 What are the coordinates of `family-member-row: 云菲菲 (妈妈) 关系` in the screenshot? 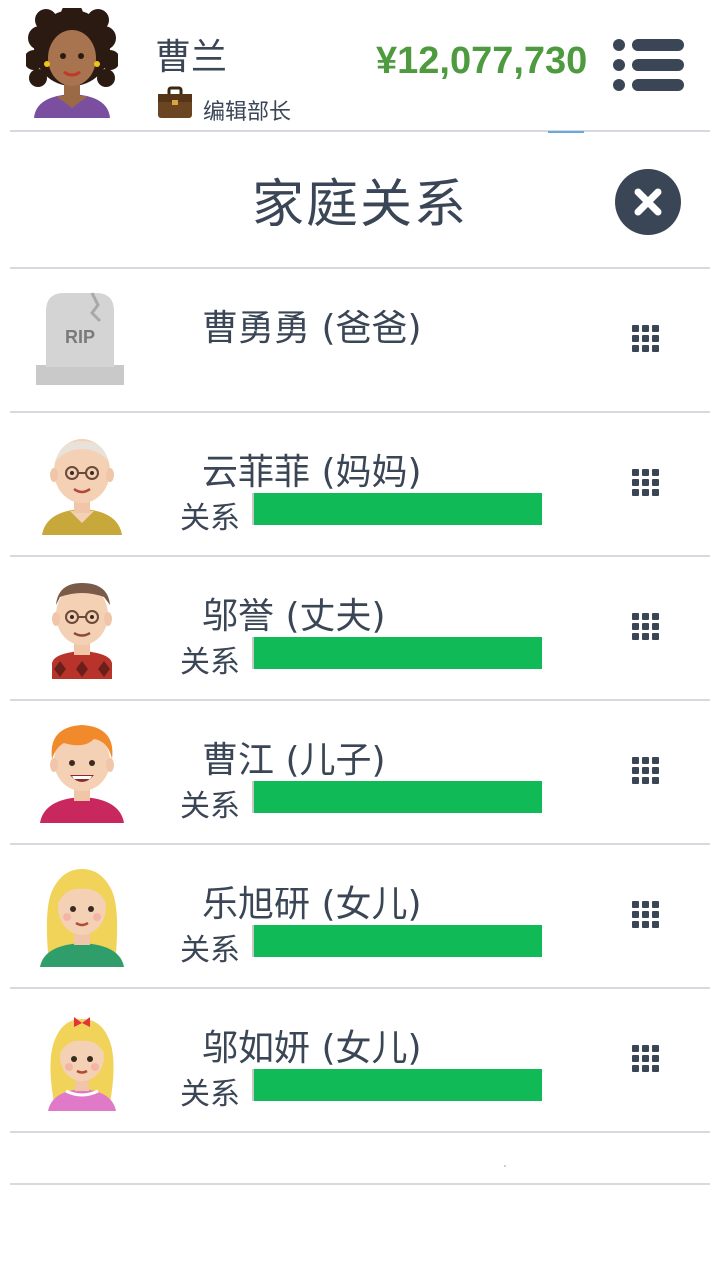 It's located at (360, 485).